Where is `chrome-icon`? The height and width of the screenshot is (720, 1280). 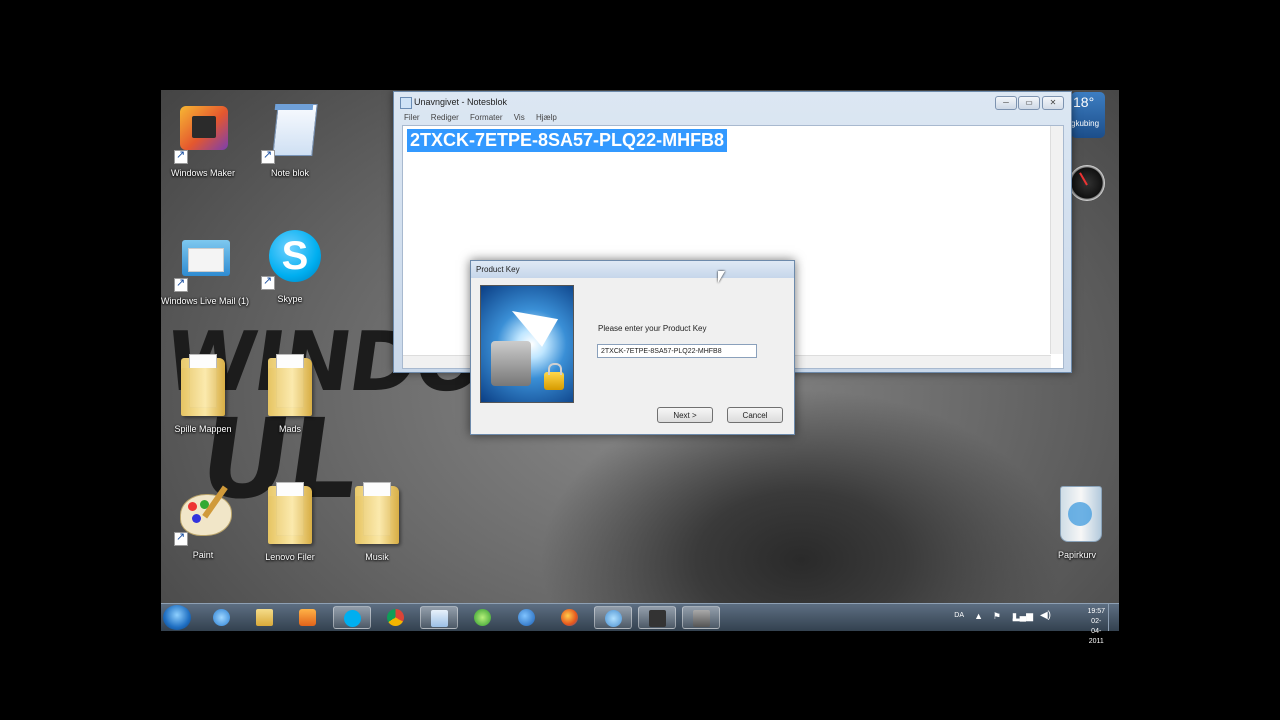 chrome-icon is located at coordinates (395, 617).